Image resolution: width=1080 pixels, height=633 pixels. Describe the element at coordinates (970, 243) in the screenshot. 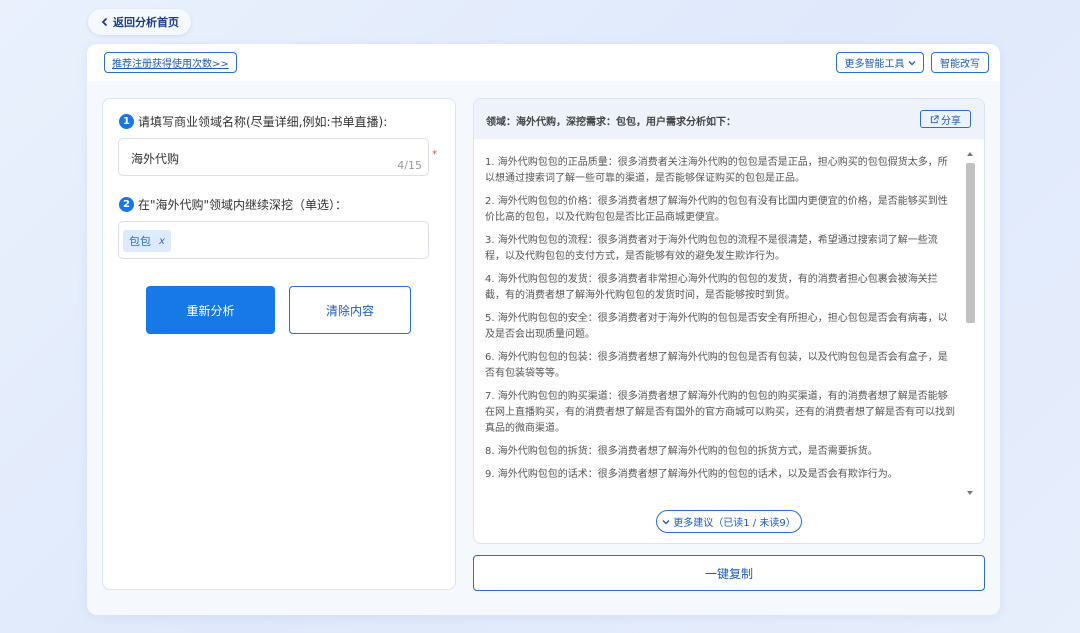

I see `scroll-thumb` at that location.